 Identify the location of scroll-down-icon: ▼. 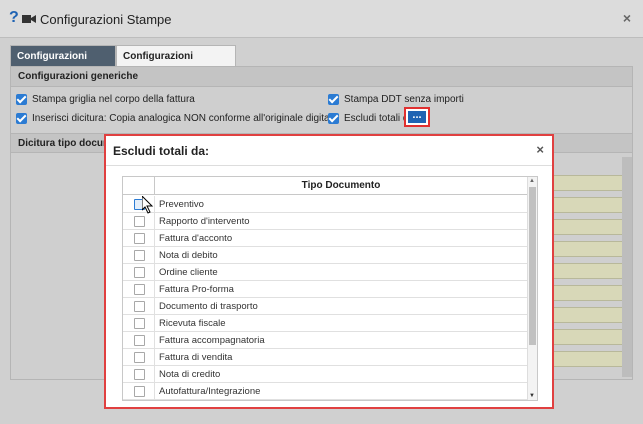
(532, 396).